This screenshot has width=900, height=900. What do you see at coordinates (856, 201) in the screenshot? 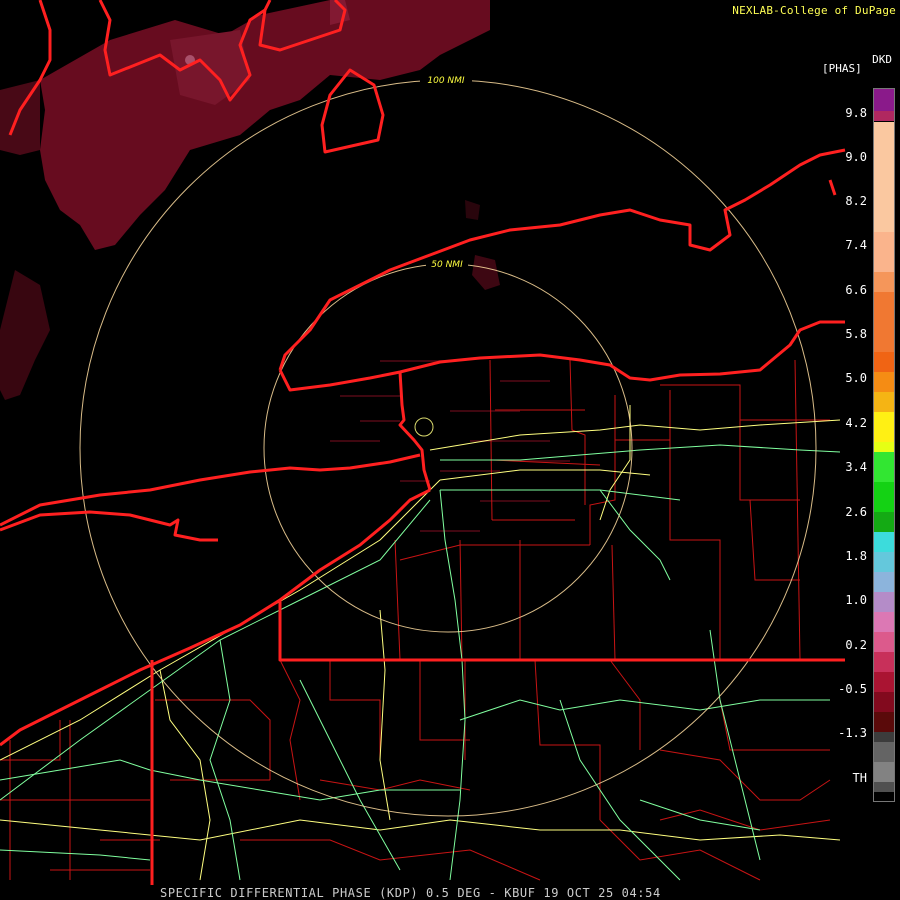
I see `color-scale-tick: 8.2` at bounding box center [856, 201].